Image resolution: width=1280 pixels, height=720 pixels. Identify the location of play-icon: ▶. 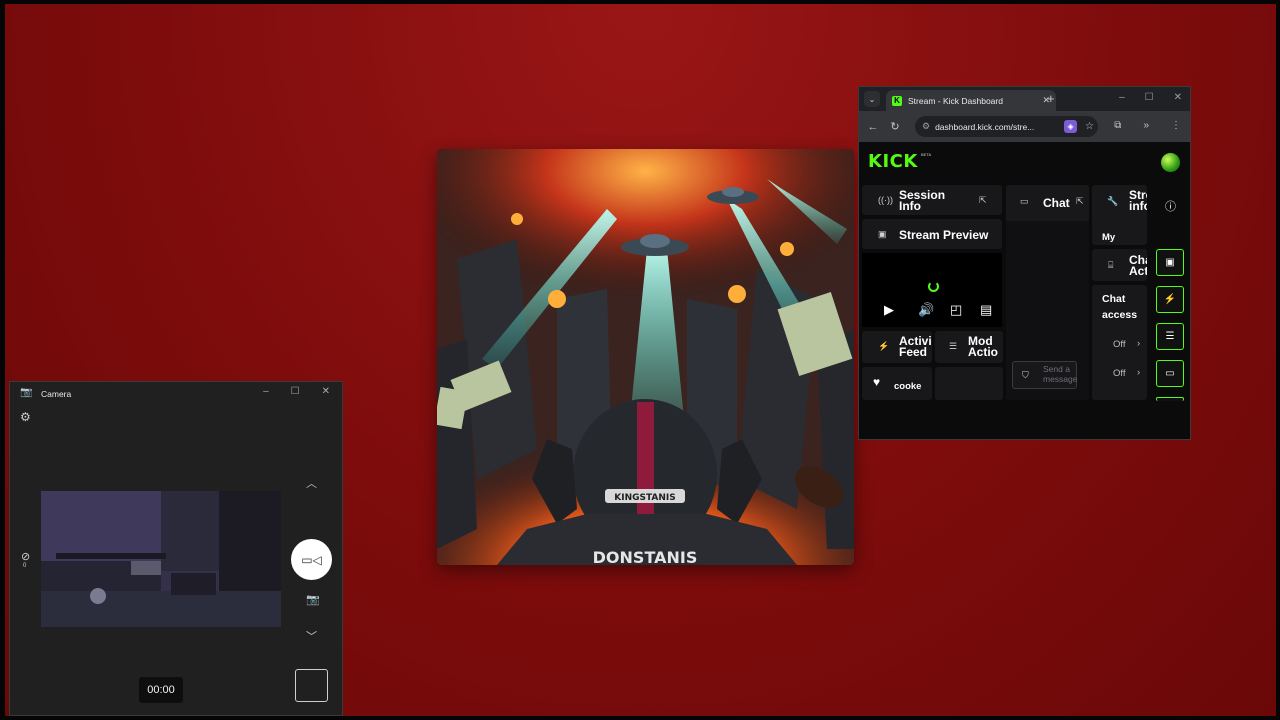
(889, 310).